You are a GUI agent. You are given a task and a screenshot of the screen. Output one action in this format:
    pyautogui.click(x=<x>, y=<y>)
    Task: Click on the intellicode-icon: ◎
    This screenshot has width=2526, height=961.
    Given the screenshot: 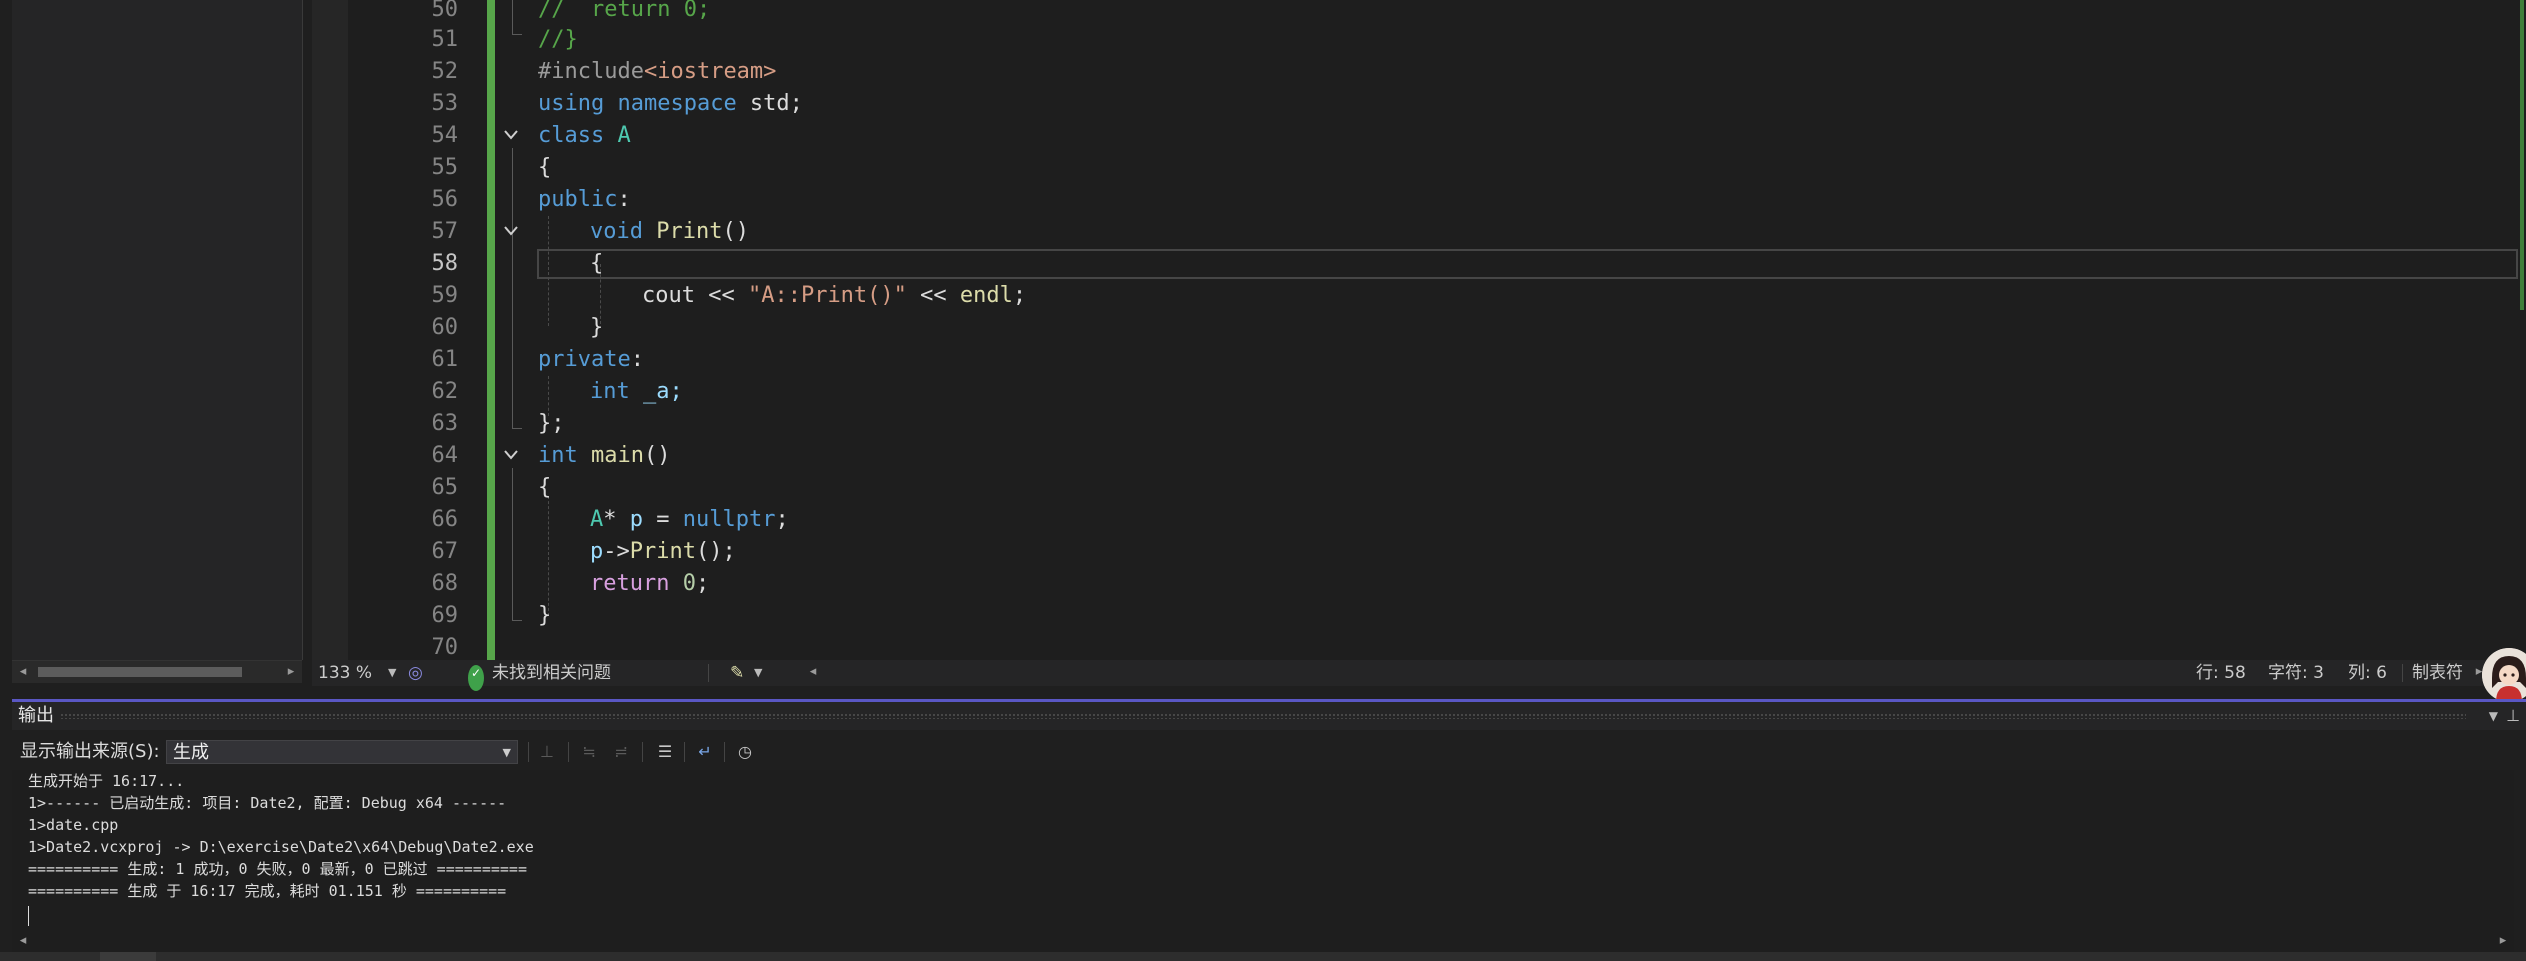 What is the action you would take?
    pyautogui.click(x=415, y=673)
    